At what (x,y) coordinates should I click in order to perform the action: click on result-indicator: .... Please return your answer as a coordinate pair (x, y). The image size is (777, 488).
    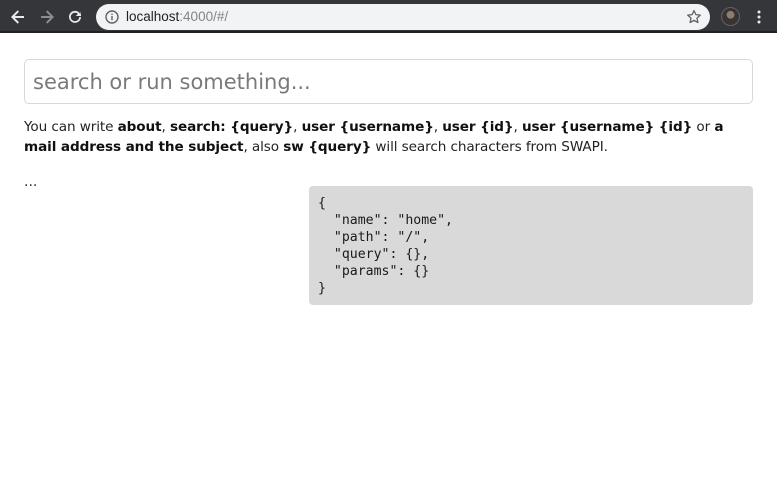
    Looking at the image, I should click on (31, 182).